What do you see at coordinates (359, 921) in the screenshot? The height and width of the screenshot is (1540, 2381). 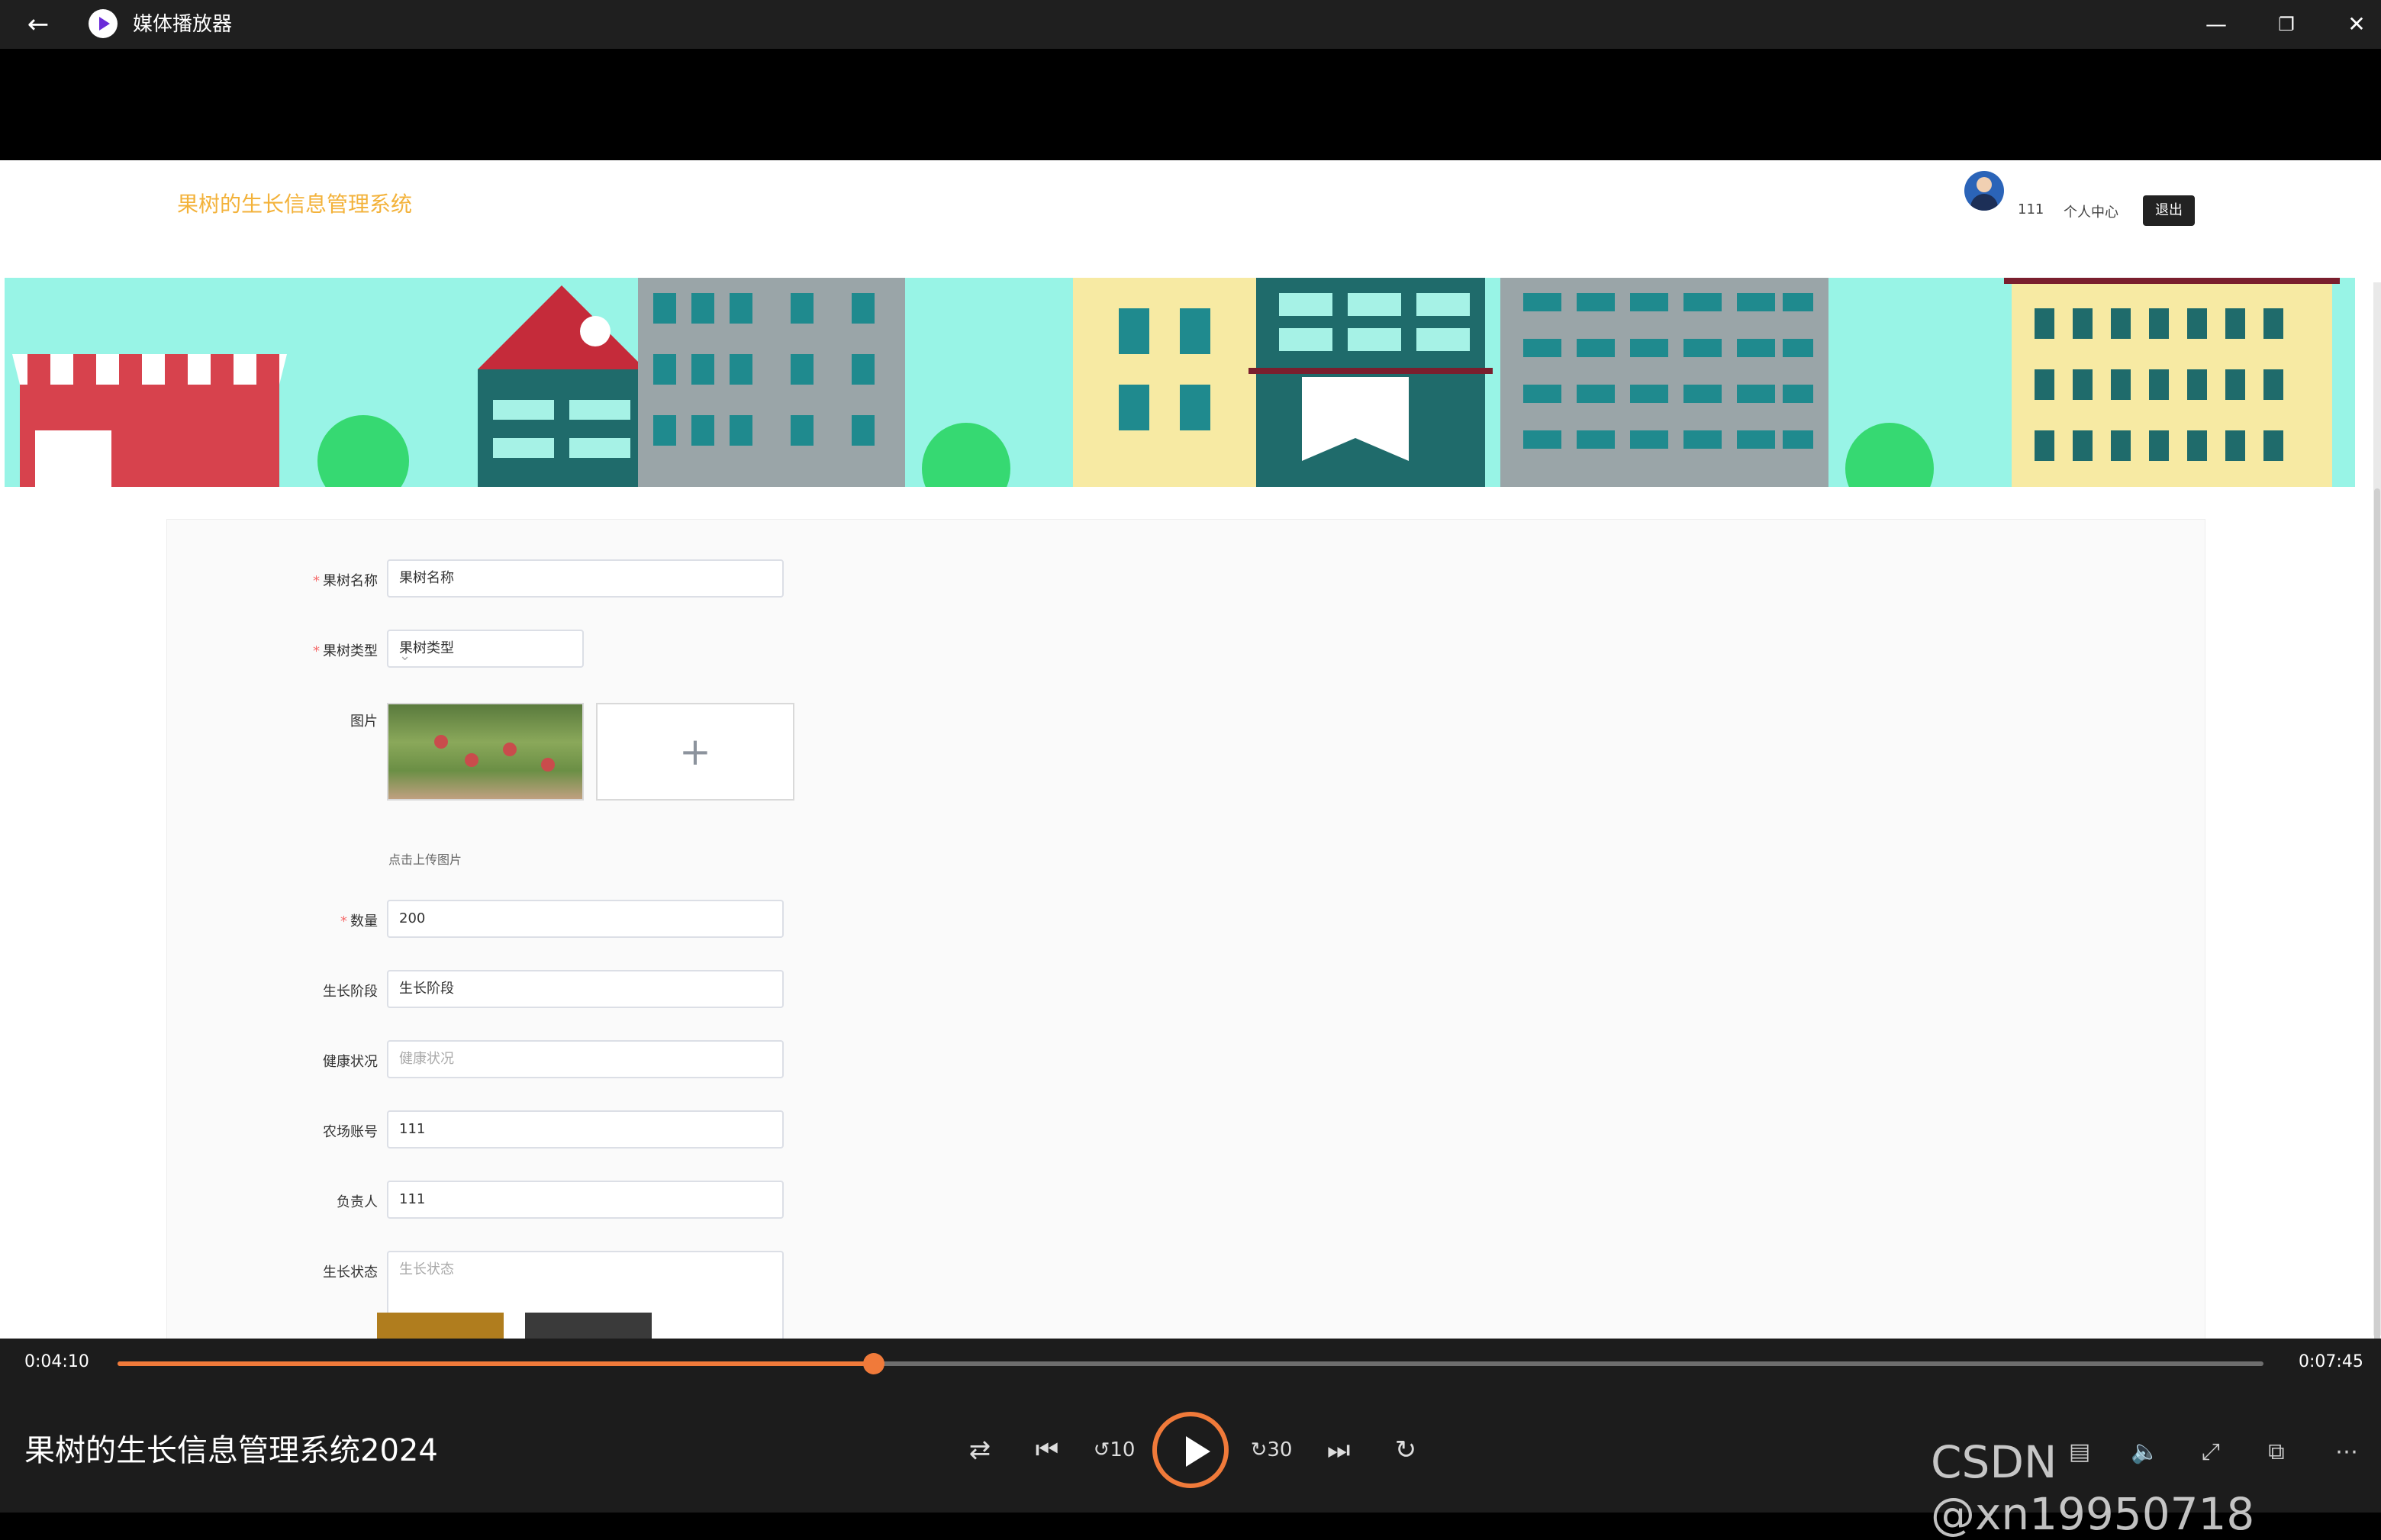 I see `quantity-label: * 数量` at bounding box center [359, 921].